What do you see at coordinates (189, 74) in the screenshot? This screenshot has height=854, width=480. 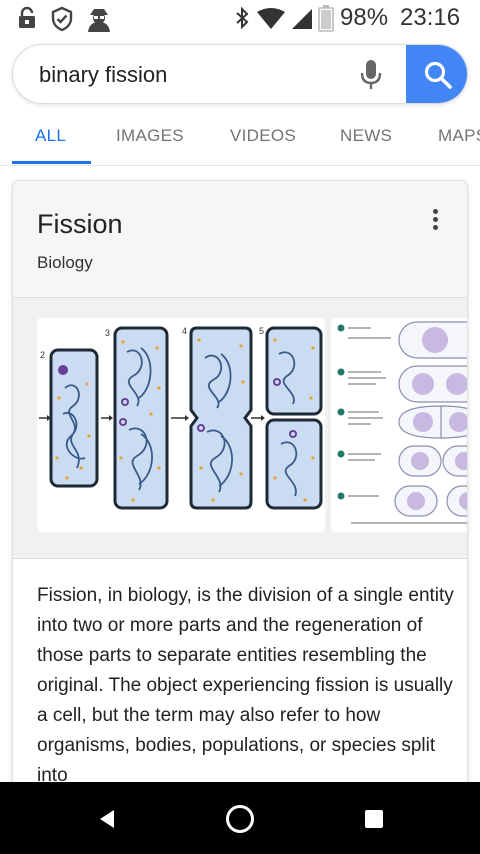 I see `search-input` at bounding box center [189, 74].